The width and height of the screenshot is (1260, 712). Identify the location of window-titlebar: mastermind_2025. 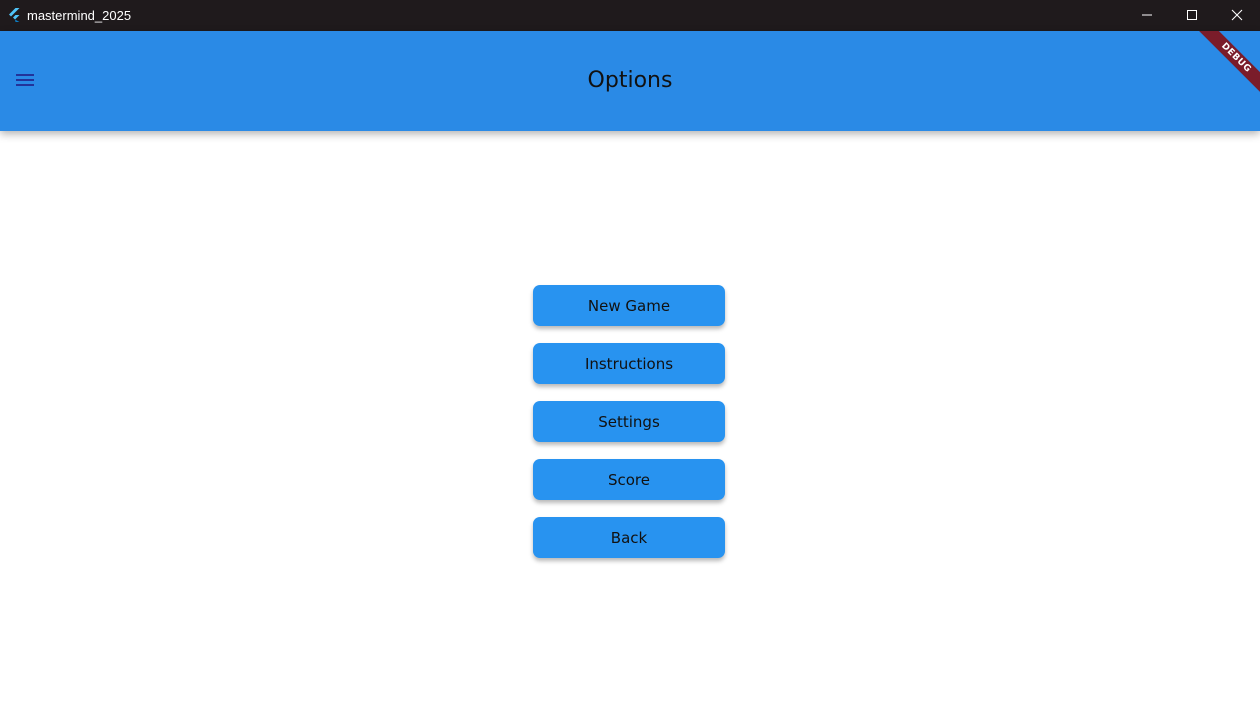
(630, 15).